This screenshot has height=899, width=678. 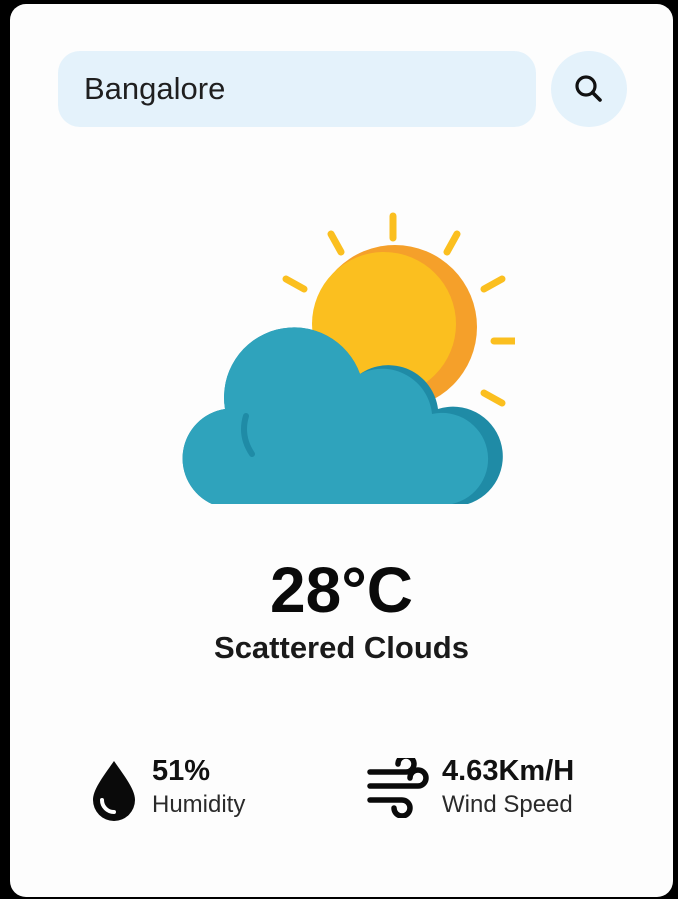 I want to click on weather-condition: Scattered Clouds, so click(x=341, y=647).